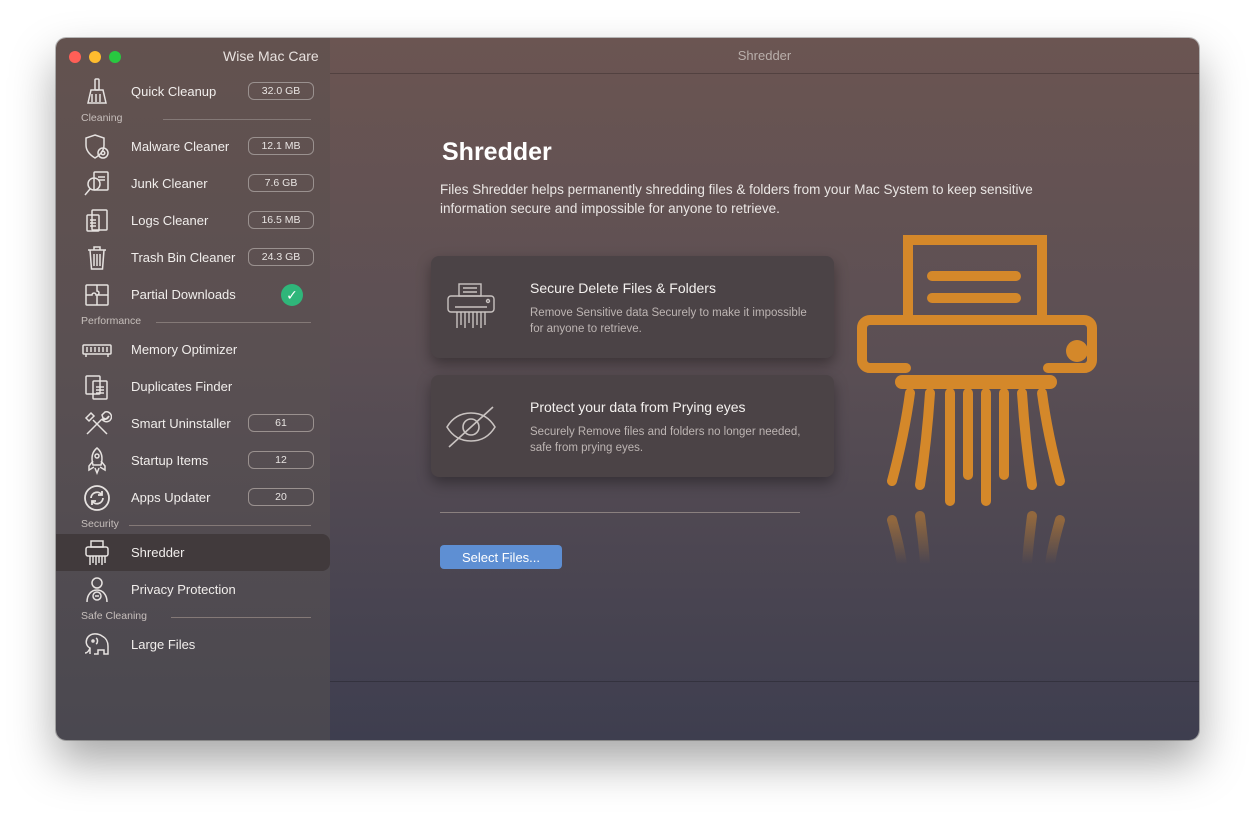  What do you see at coordinates (97, 387) in the screenshot?
I see `duplicate-docs-icon` at bounding box center [97, 387].